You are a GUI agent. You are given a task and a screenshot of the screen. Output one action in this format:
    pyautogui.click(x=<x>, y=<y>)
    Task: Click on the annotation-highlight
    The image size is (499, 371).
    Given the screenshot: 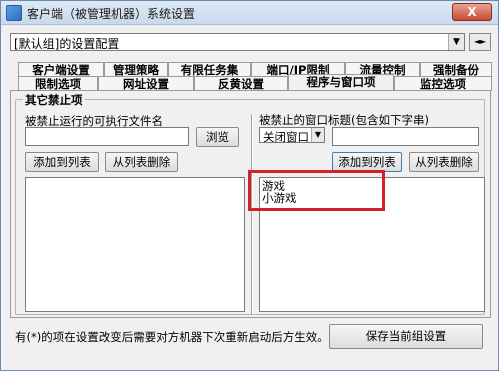 What is the action you would take?
    pyautogui.click(x=316, y=190)
    